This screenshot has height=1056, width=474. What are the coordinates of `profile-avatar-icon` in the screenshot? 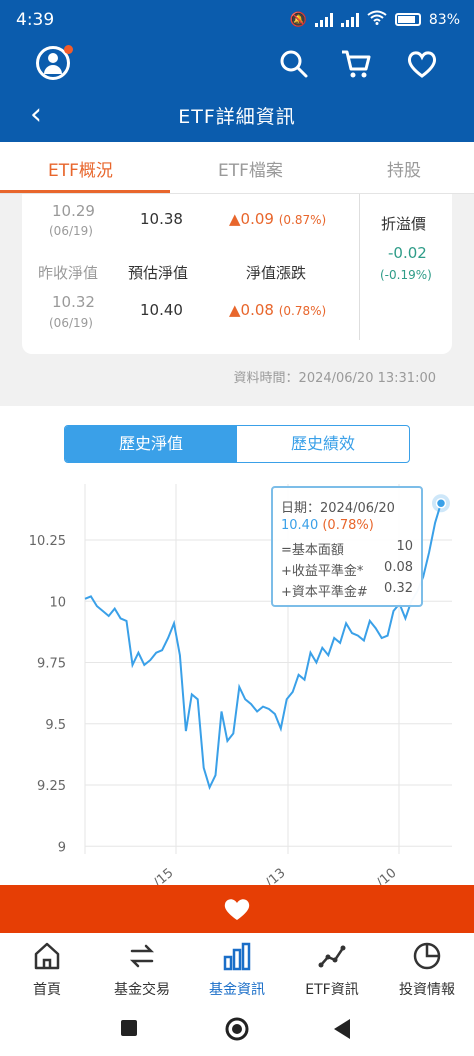 It's located at (54, 62).